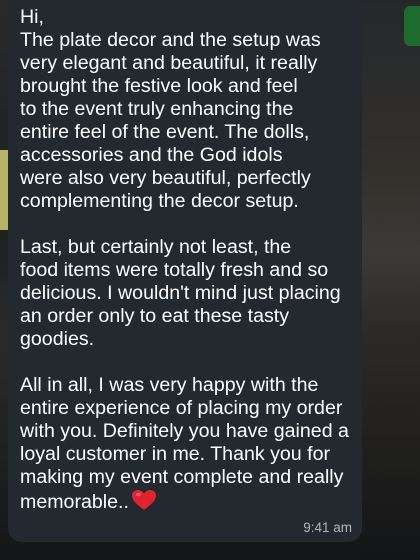  Describe the element at coordinates (4, 190) in the screenshot. I see `wallpaper-detail-left` at that location.